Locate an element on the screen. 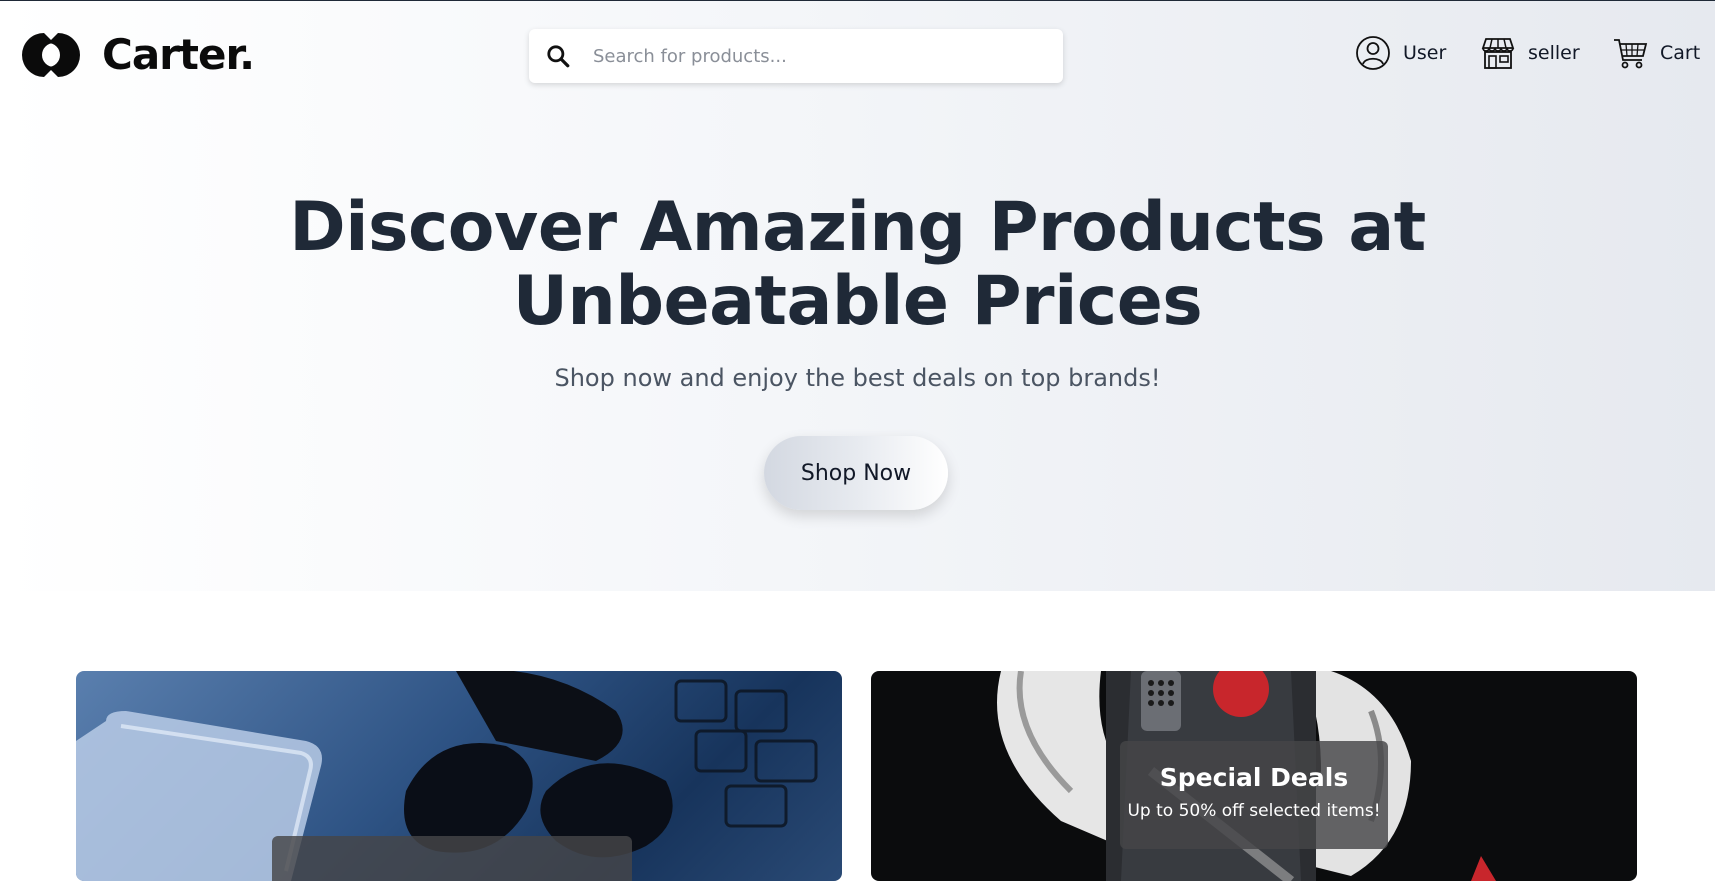 This screenshot has height=881, width=1715. promo-card-2-subtitle: Up to 50% off selected items! is located at coordinates (1254, 811).